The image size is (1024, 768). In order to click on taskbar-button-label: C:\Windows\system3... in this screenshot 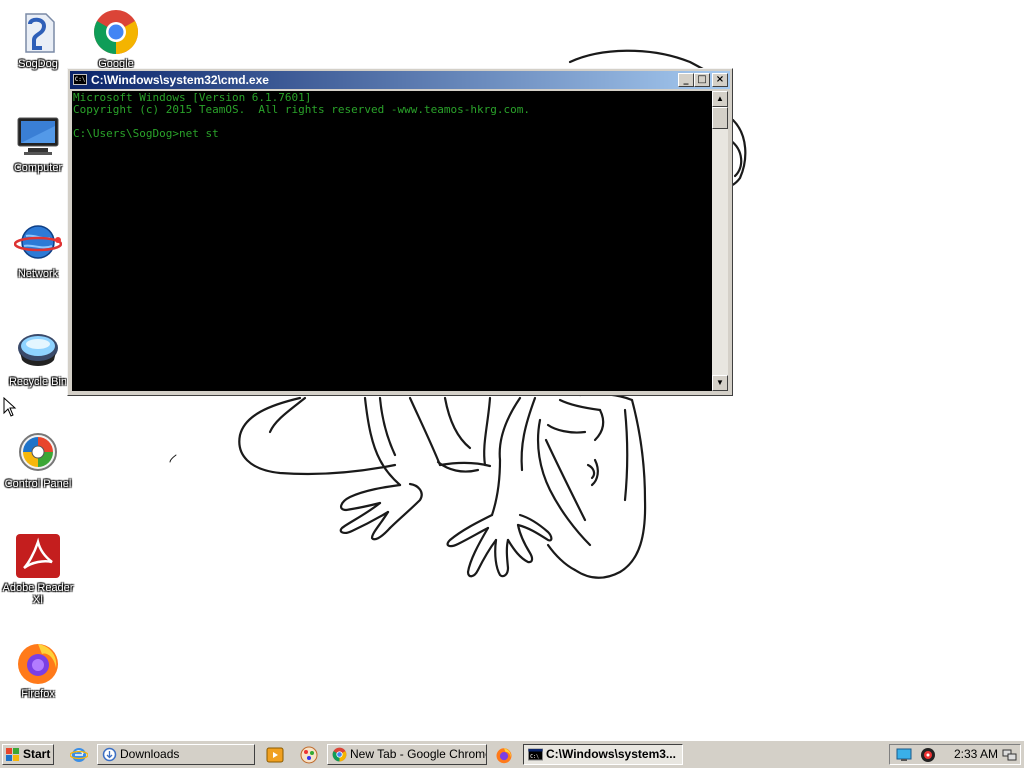, I will do `click(611, 754)`.